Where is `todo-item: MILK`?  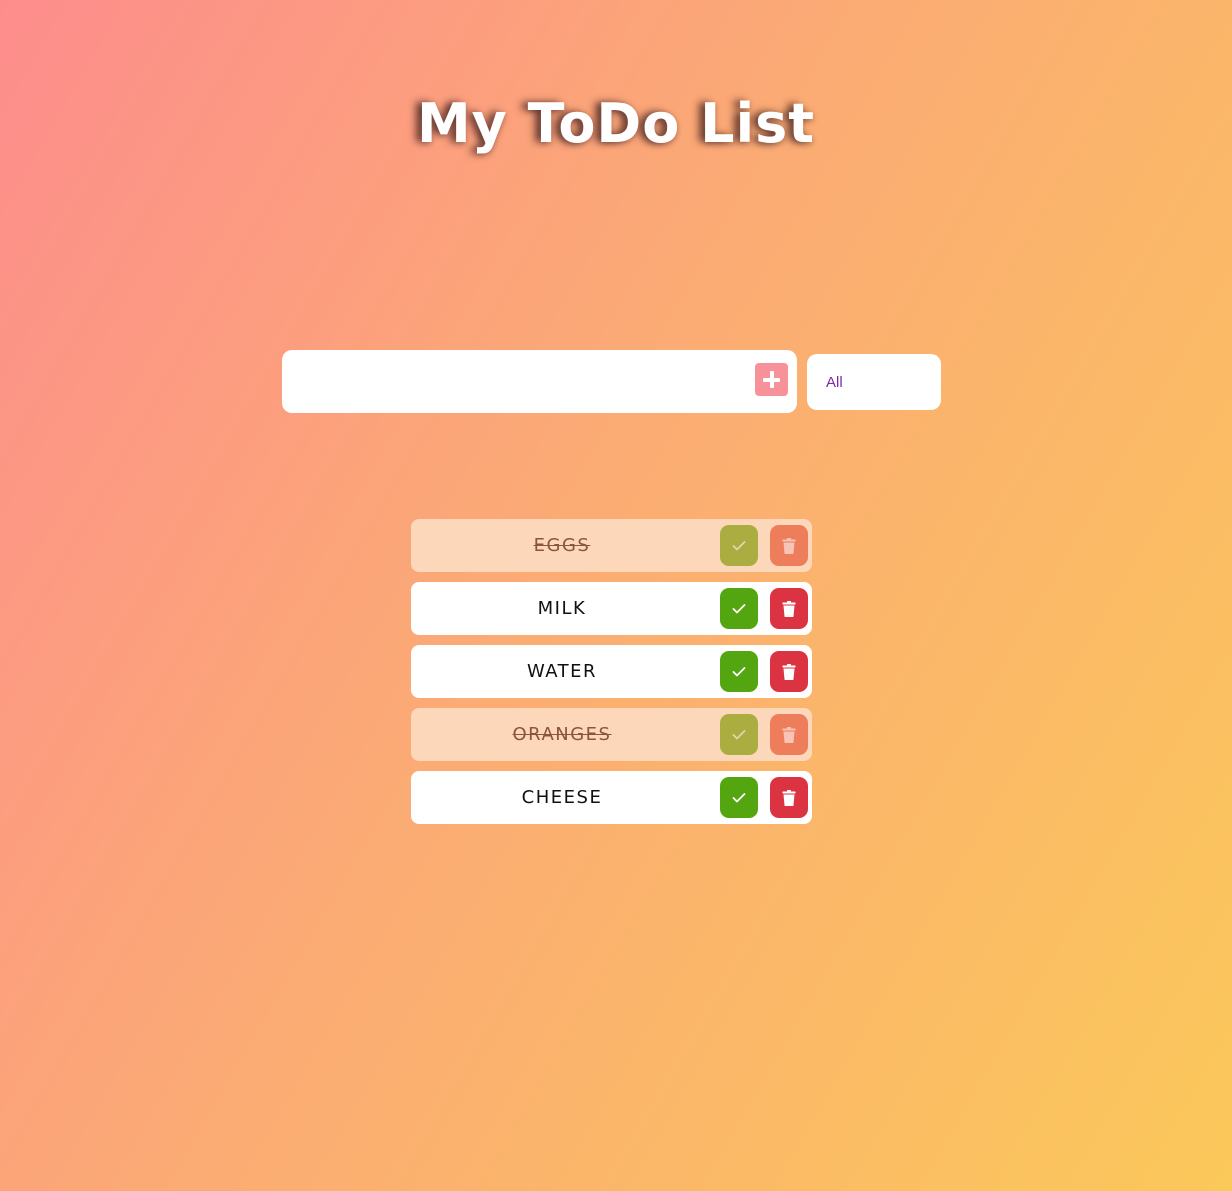 todo-item: MILK is located at coordinates (611, 608).